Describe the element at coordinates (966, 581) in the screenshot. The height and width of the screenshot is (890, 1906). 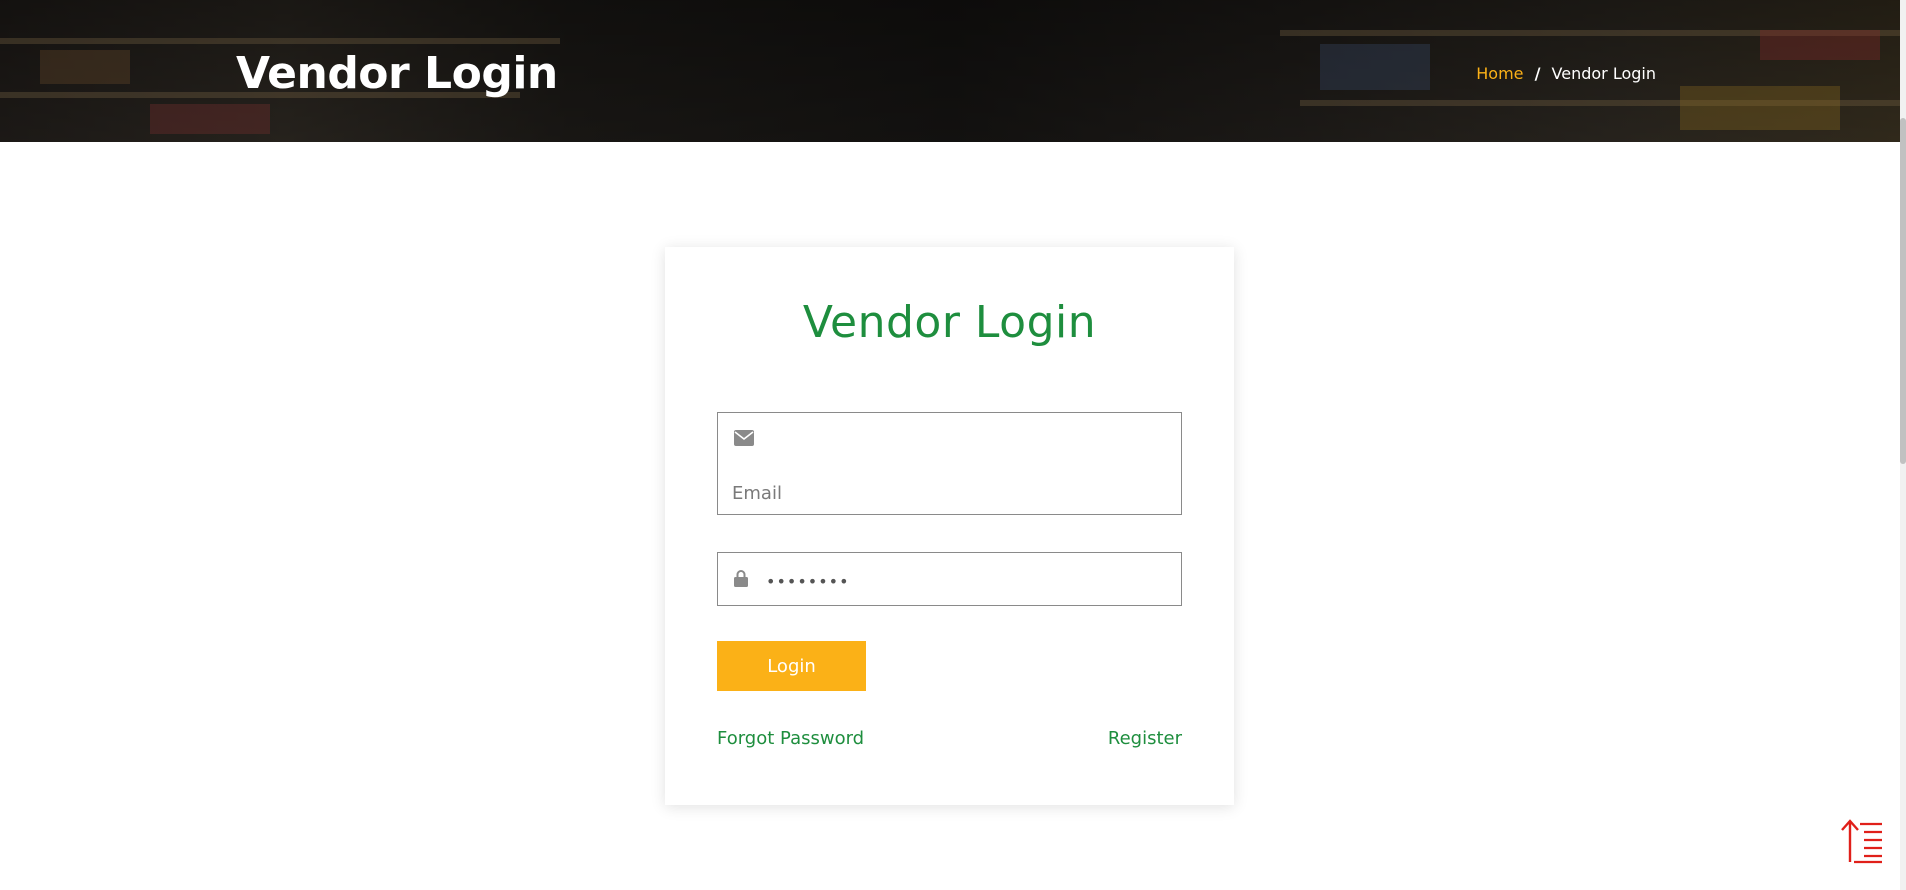
I see `password-input` at that location.